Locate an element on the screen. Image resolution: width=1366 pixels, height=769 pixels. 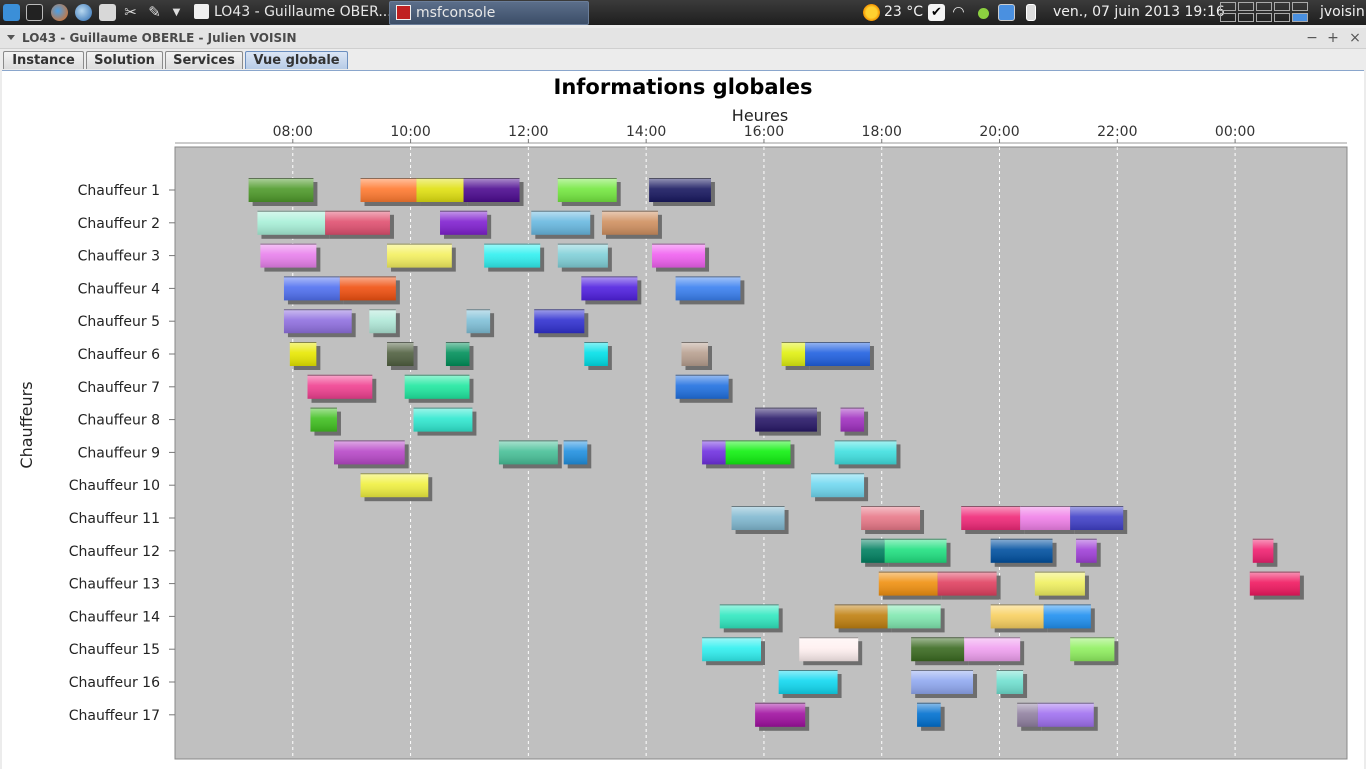
mail-icon is located at coordinates (1006, 12).